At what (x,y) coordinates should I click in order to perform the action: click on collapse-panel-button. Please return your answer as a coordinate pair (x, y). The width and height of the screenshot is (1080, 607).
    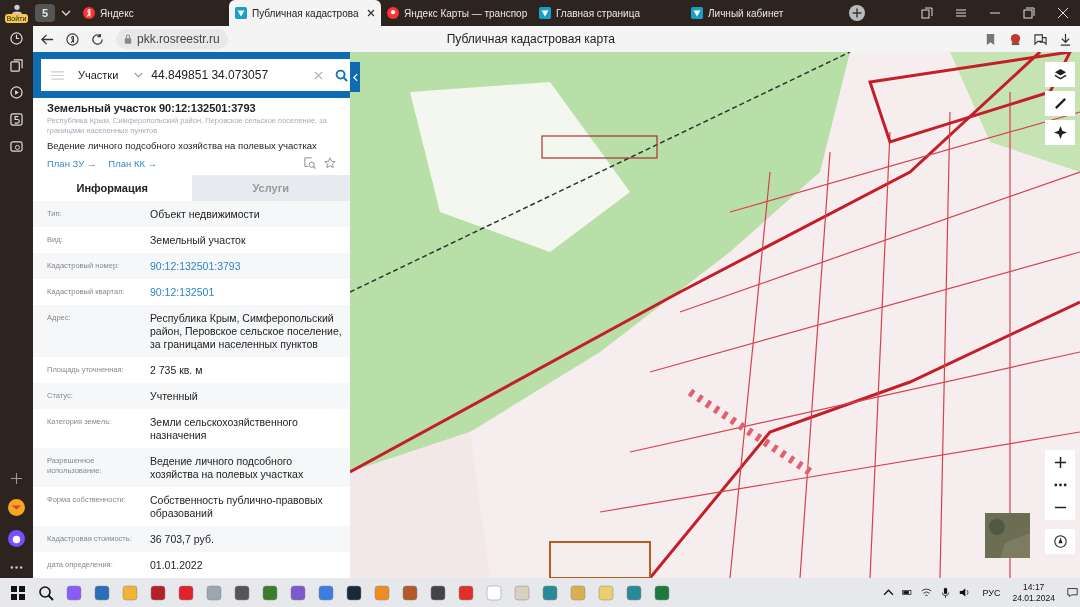
    Looking at the image, I should click on (355, 77).